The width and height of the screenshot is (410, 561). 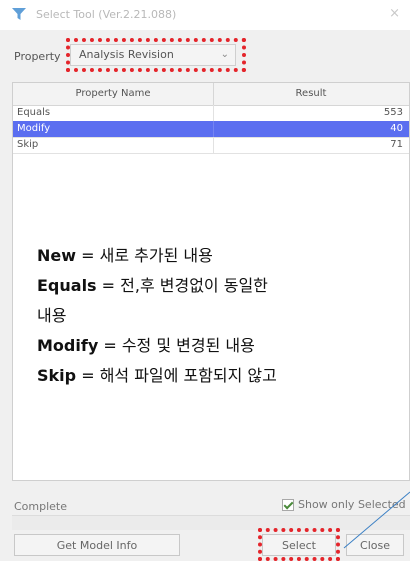 I want to click on cell-property-name: Modify, so click(x=34, y=128).